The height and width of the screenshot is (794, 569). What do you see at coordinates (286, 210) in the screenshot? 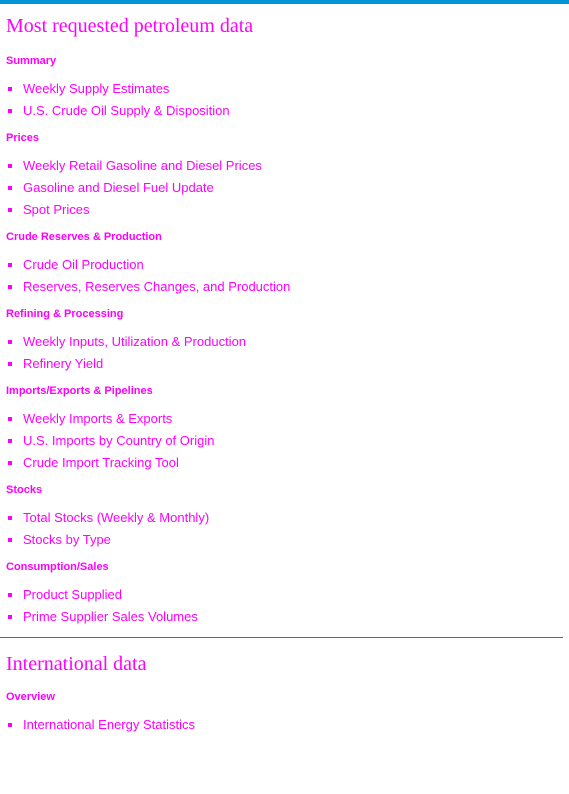
I see `list-item: Spot Prices` at bounding box center [286, 210].